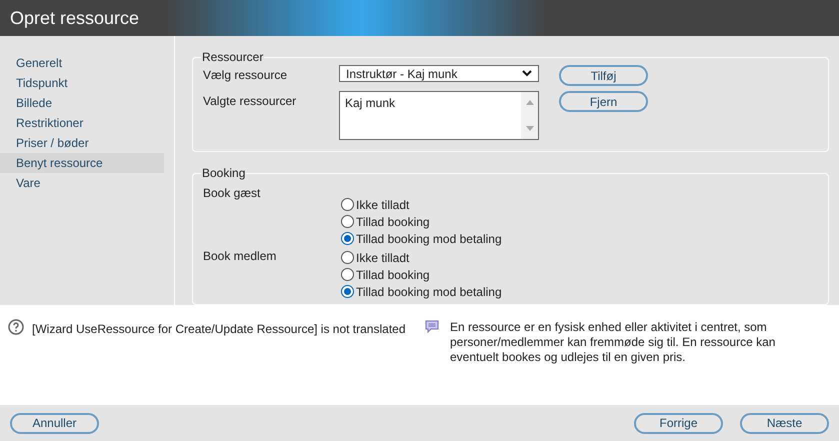  I want to click on field-label: Vælg ressource, so click(245, 75).